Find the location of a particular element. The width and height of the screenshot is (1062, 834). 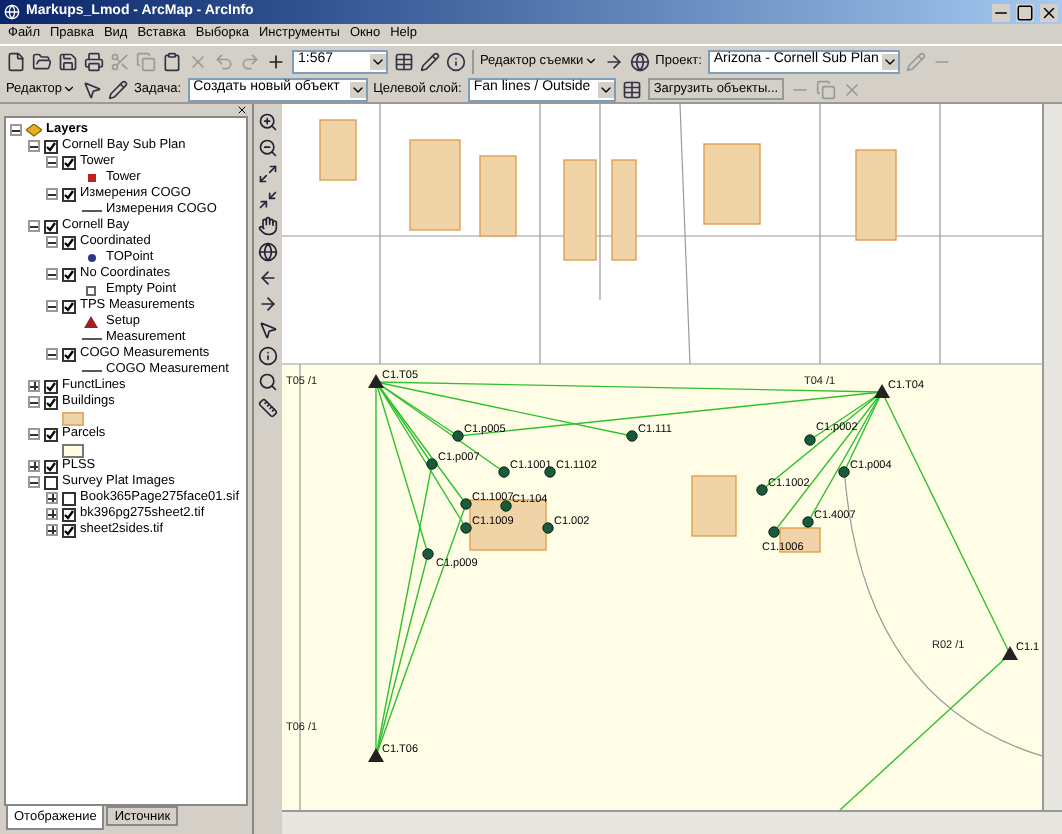

app-icon is located at coordinates (12, 12).